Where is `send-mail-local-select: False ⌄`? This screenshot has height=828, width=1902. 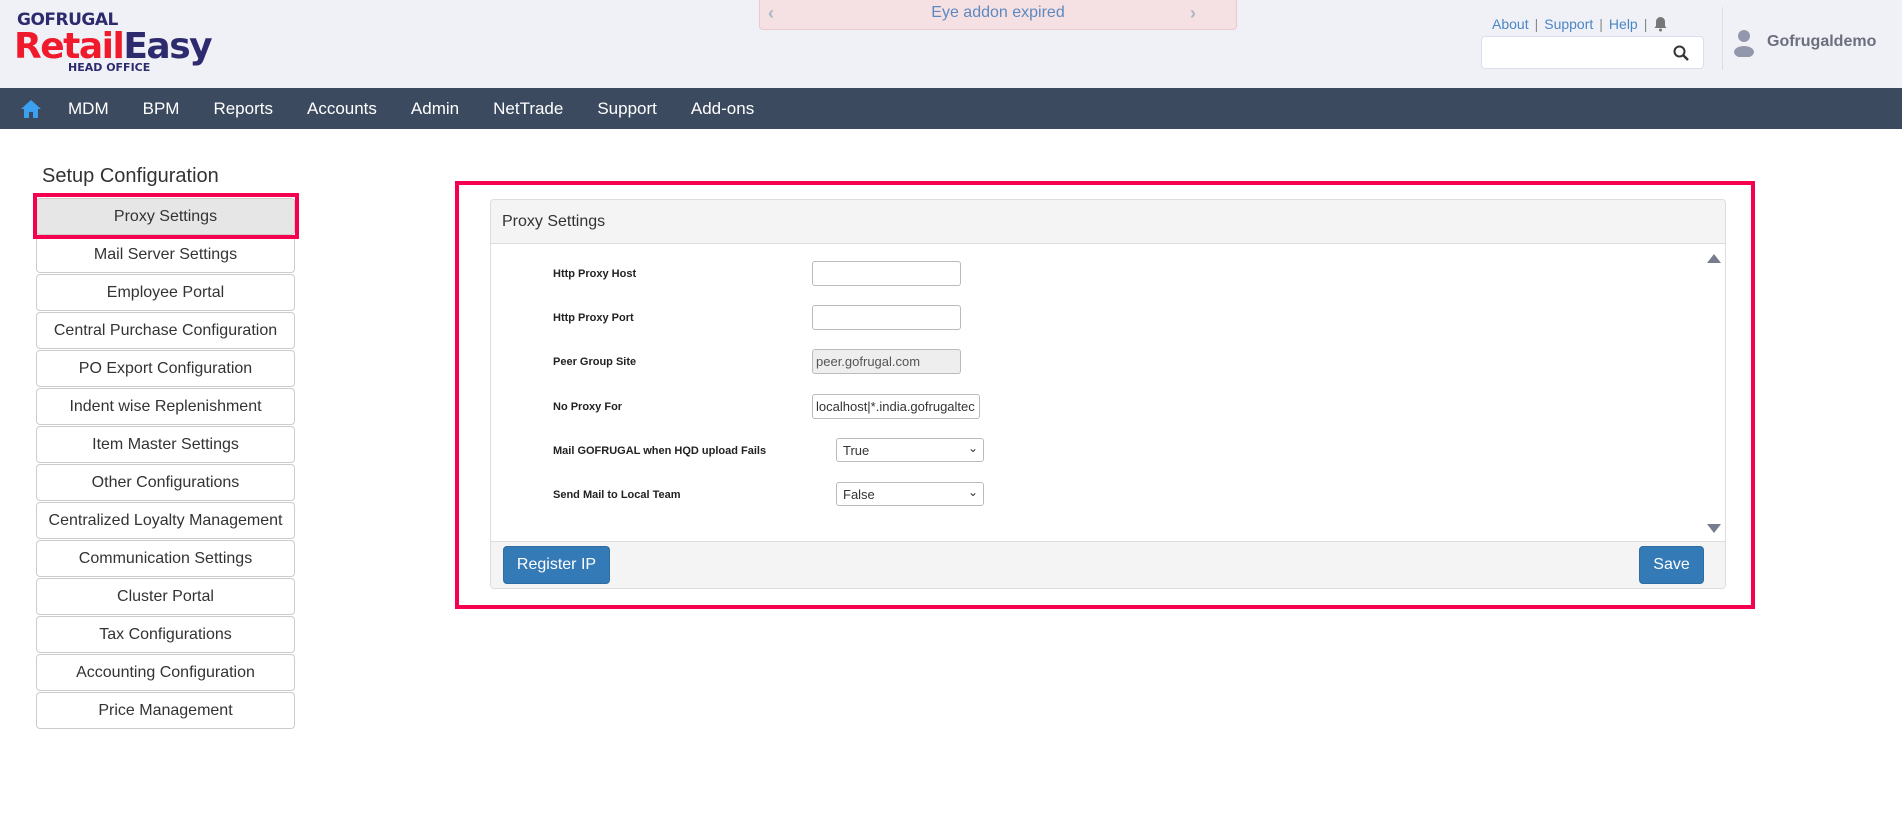
send-mail-local-select: False ⌄ is located at coordinates (910, 494).